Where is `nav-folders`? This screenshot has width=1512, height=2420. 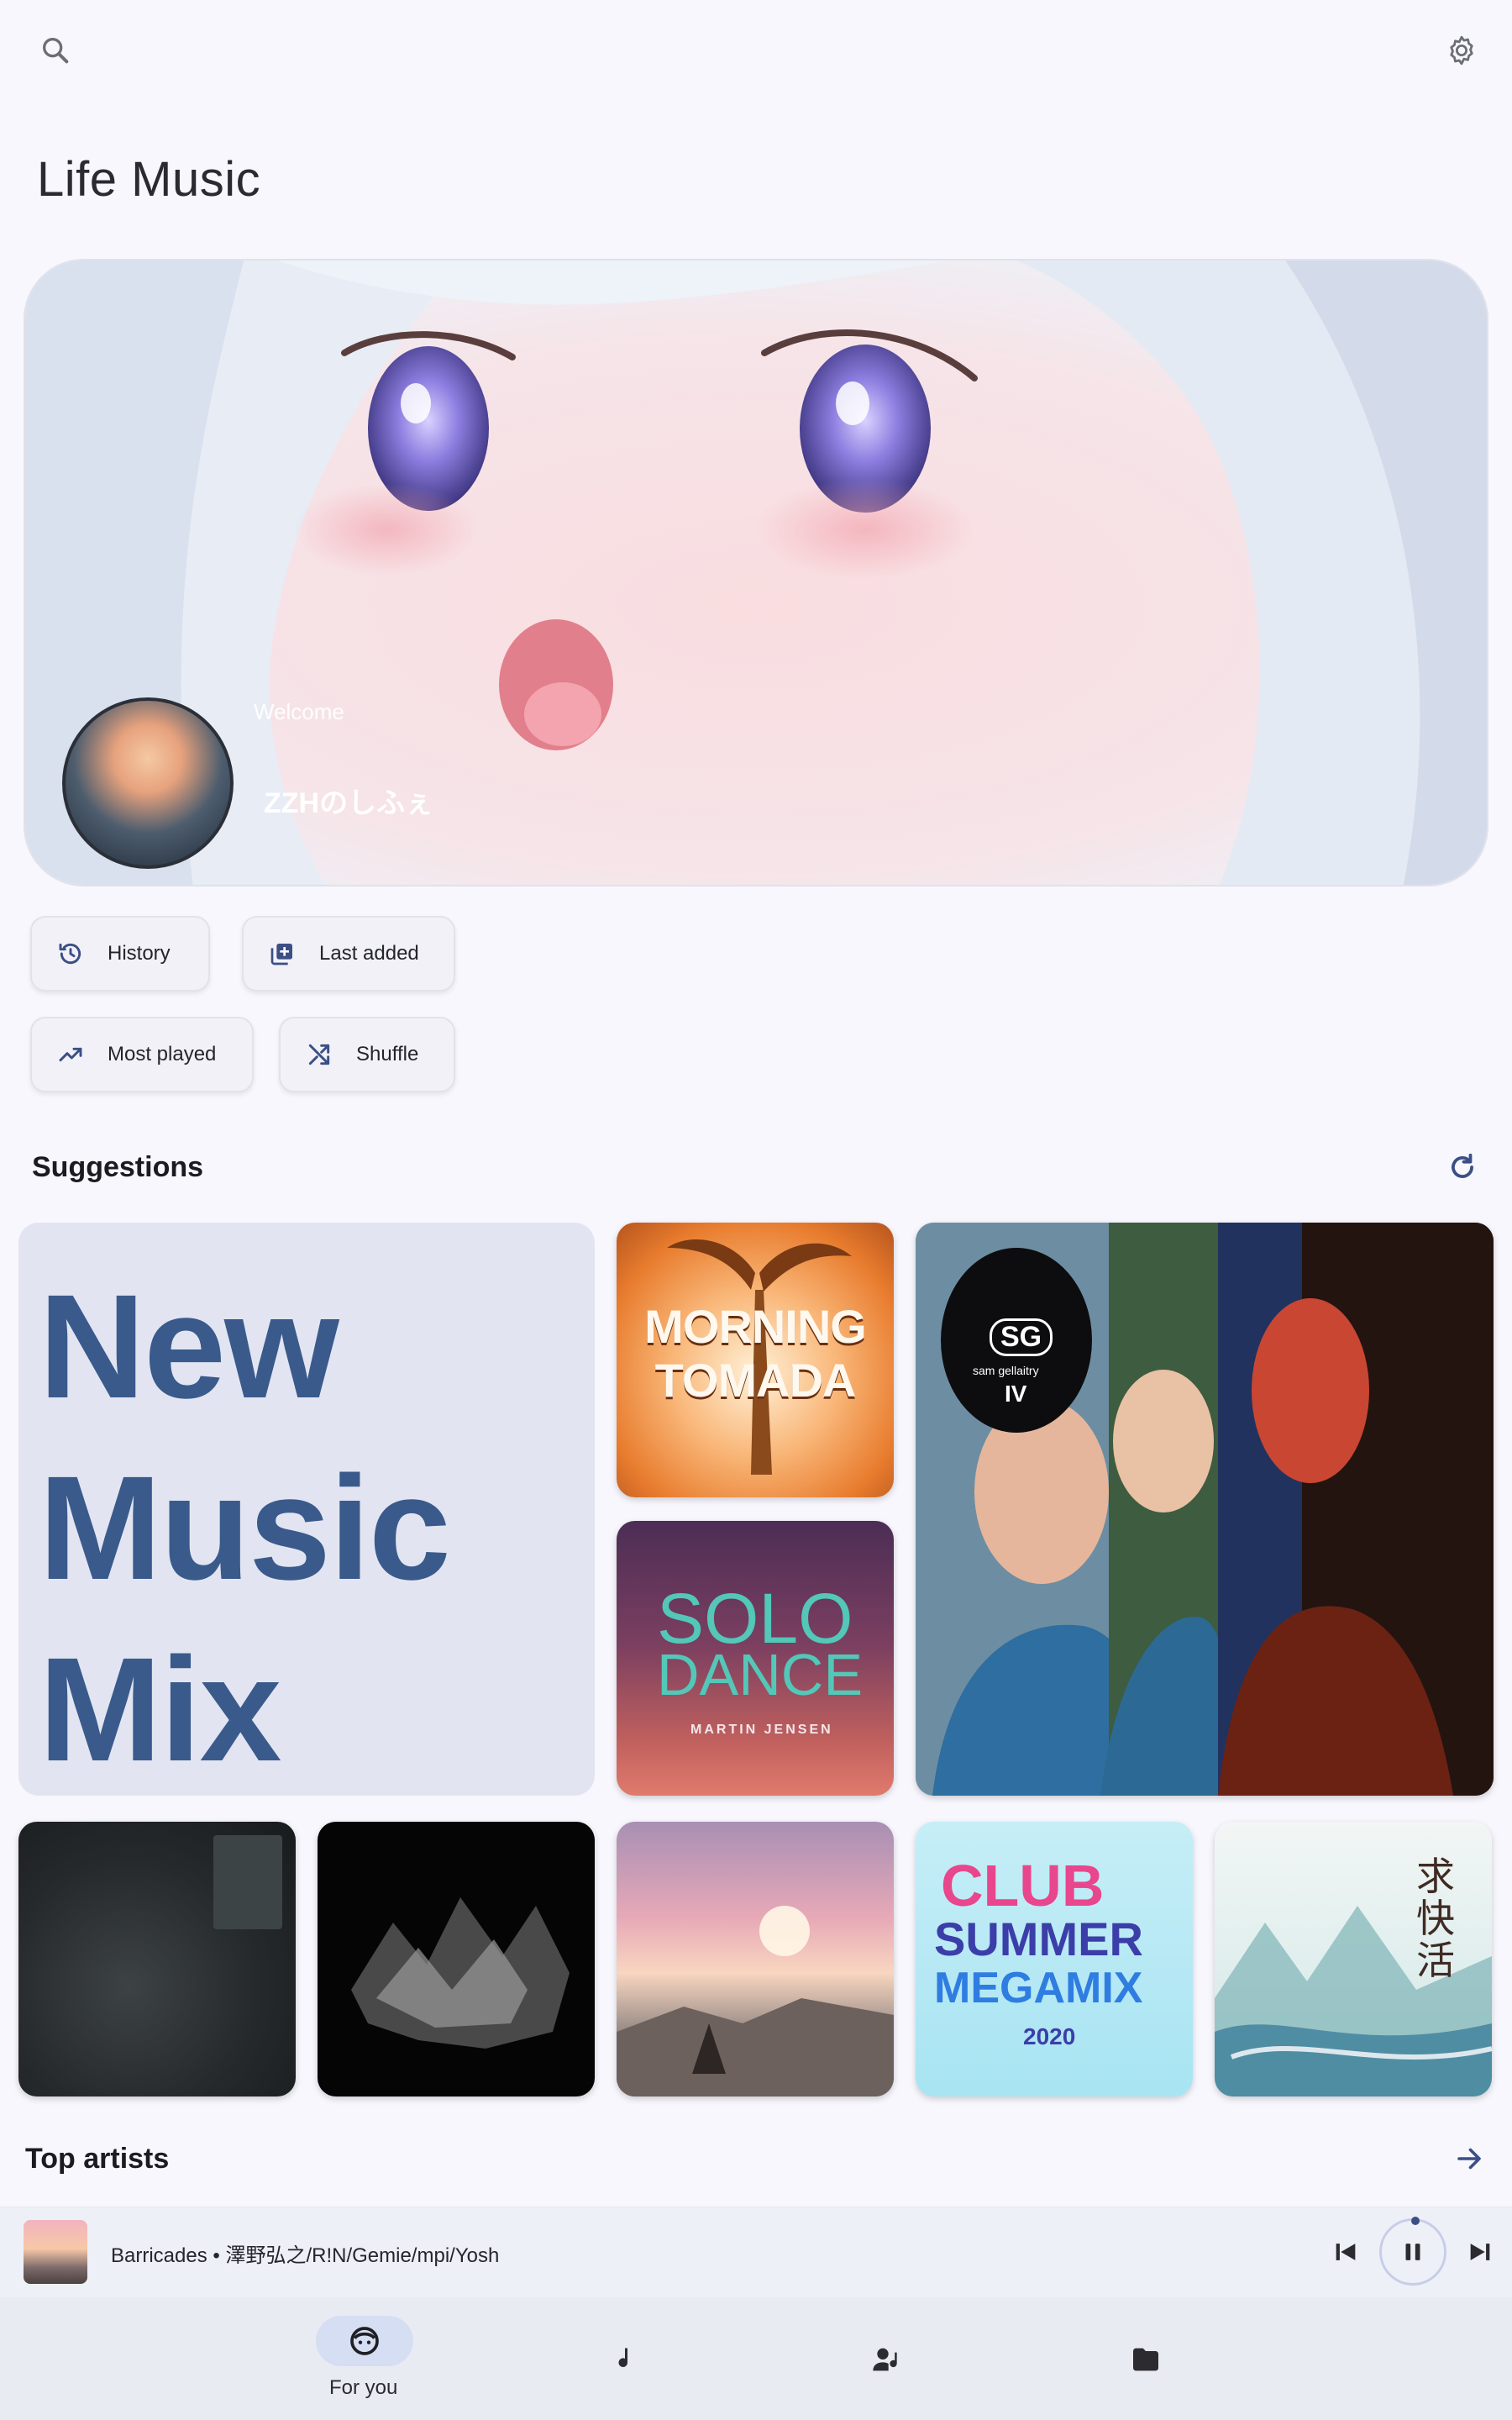
nav-folders is located at coordinates (1145, 2359).